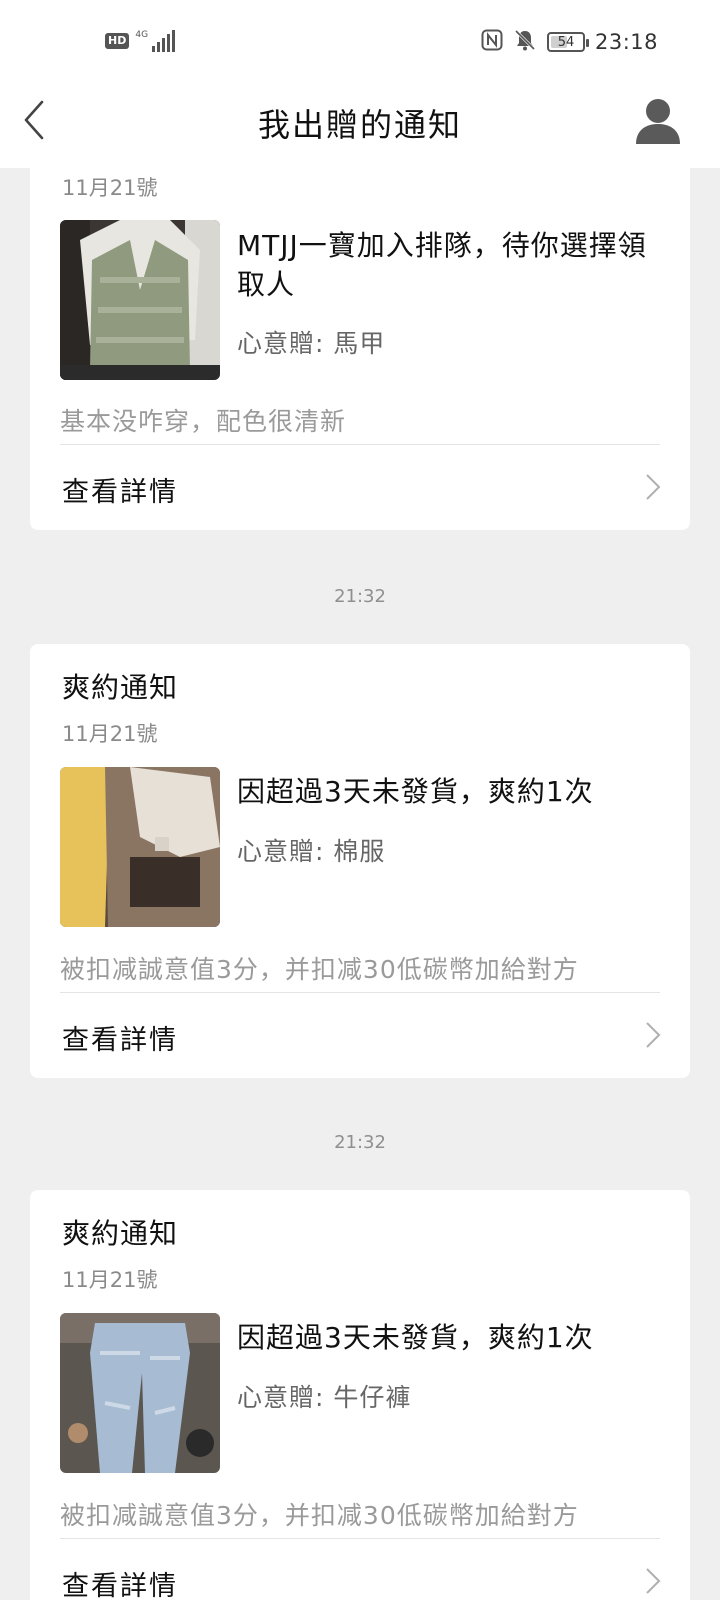 This screenshot has width=720, height=1600. Describe the element at coordinates (117, 41) in the screenshot. I see `hd-icon: HD` at that location.